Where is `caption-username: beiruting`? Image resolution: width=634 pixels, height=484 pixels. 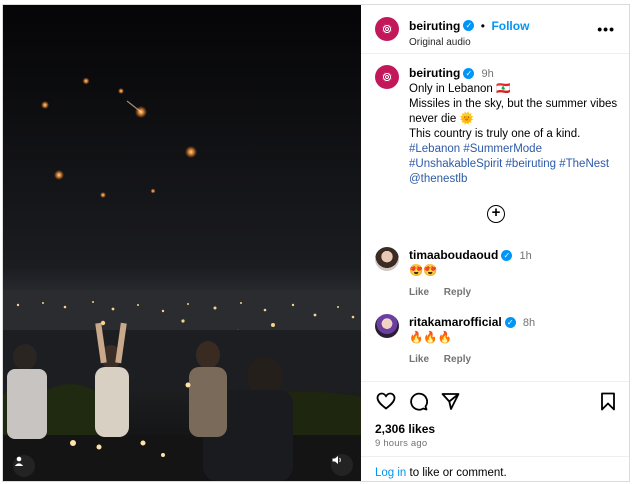 caption-username: beiruting is located at coordinates (434, 73).